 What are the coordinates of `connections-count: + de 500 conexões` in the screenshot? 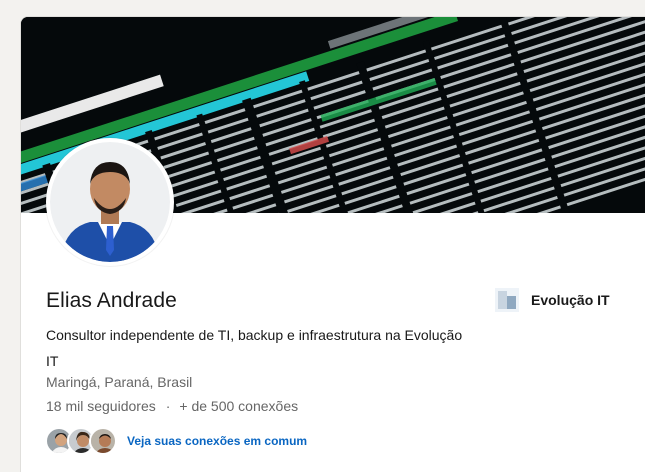 It's located at (238, 406).